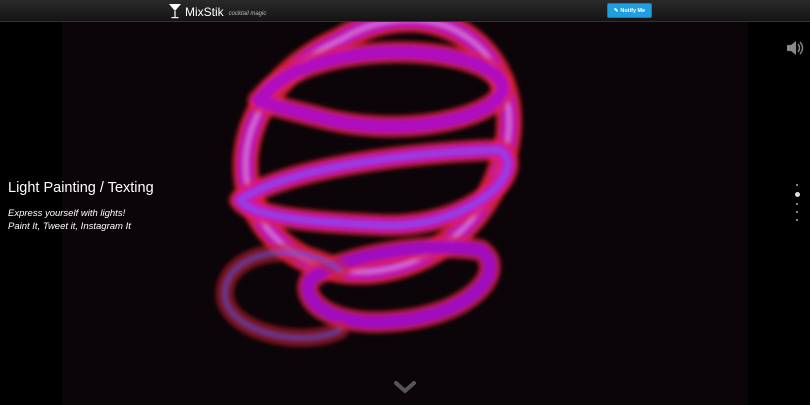 The width and height of the screenshot is (810, 405). I want to click on cocktail-glass-icon, so click(175, 11).